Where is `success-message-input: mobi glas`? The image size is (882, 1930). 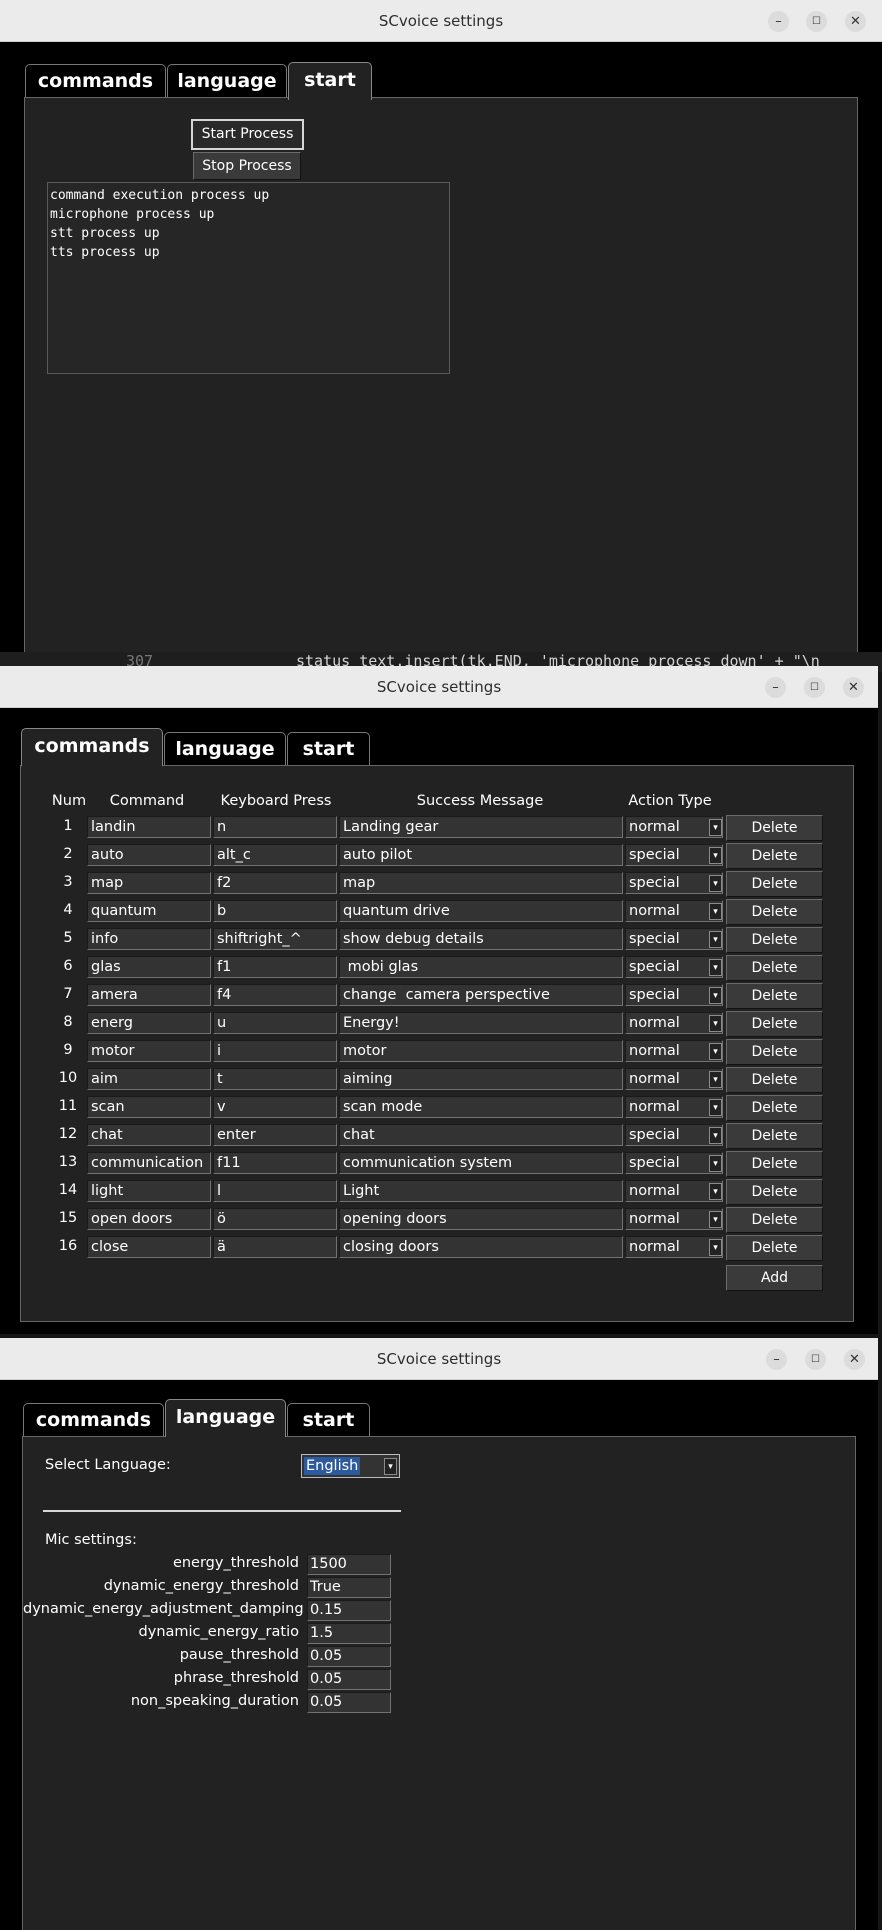
success-message-input: mobi glas is located at coordinates (481, 967).